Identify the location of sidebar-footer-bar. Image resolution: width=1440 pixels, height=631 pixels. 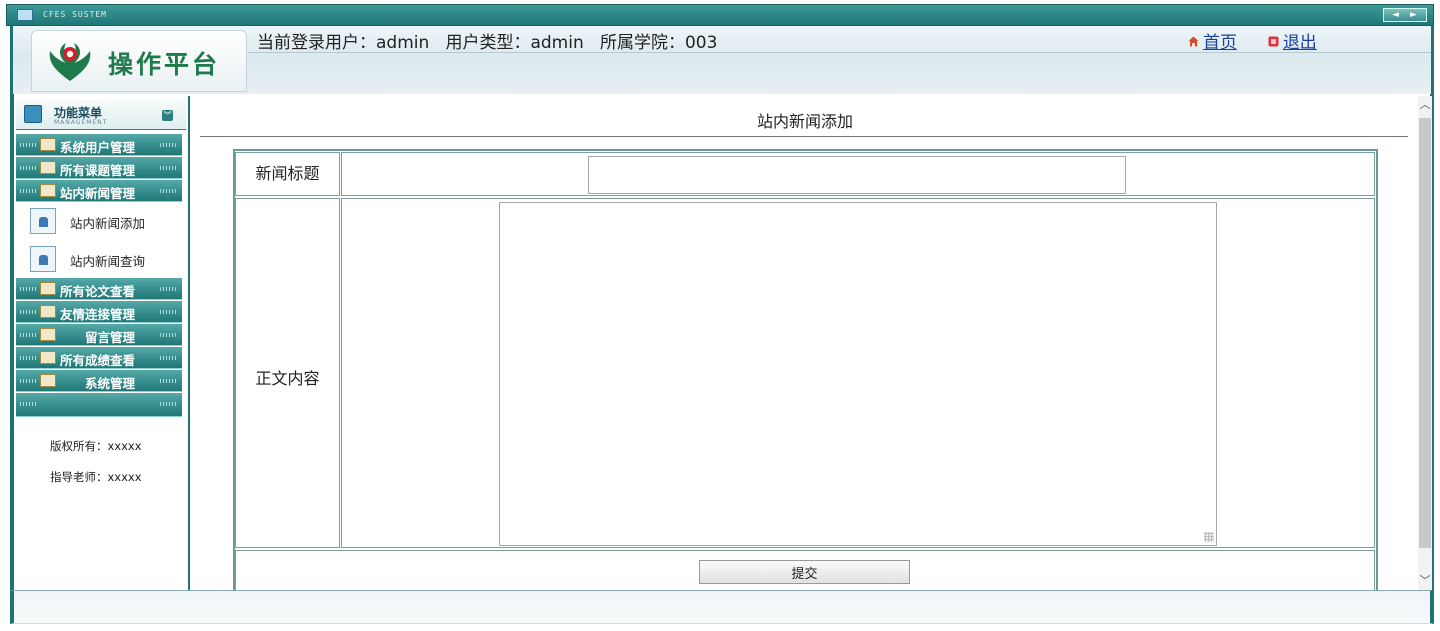
(99, 405).